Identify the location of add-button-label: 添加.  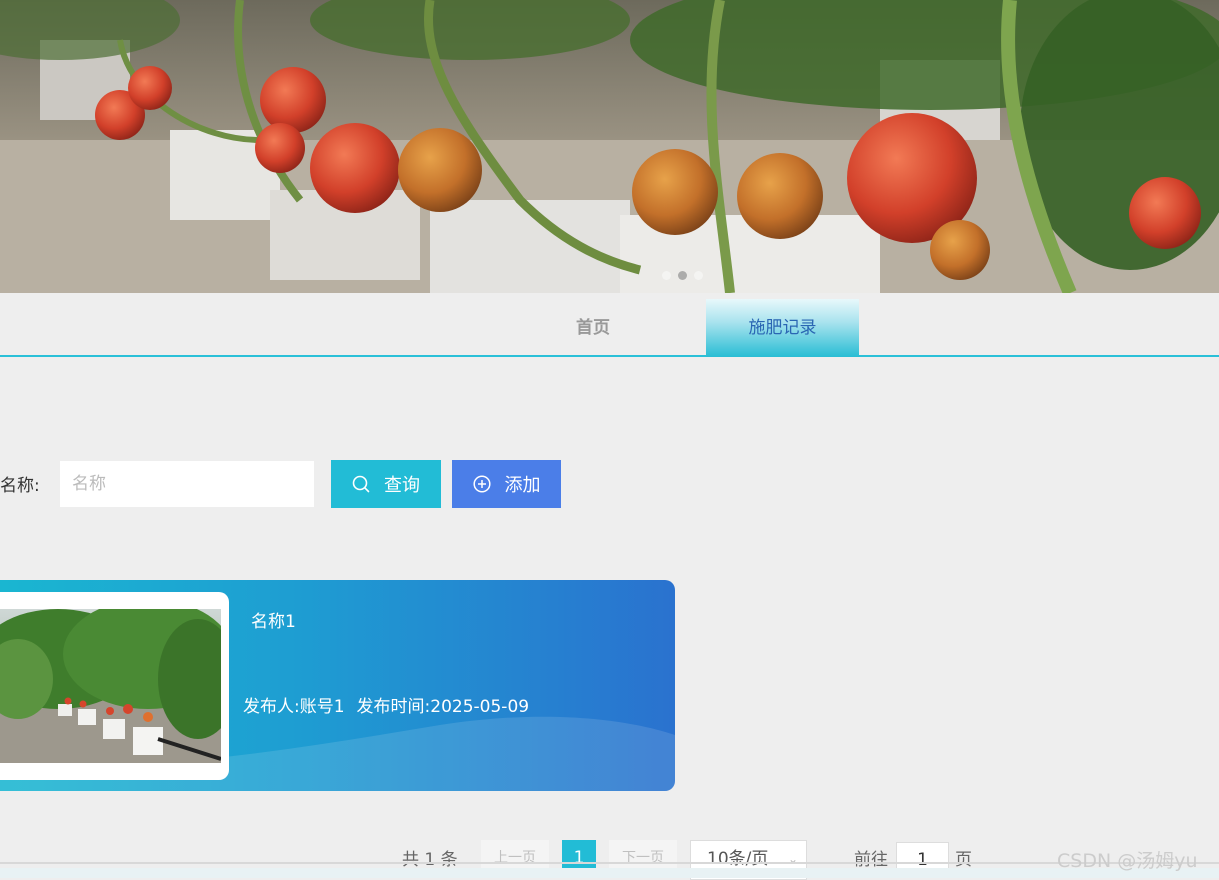
(522, 485).